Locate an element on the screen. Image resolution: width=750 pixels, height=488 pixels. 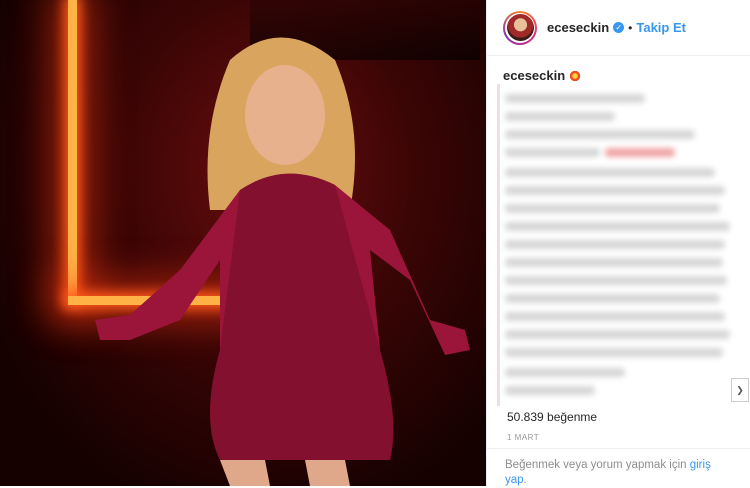
verified-badge-icon: ✓ is located at coordinates (619, 27).